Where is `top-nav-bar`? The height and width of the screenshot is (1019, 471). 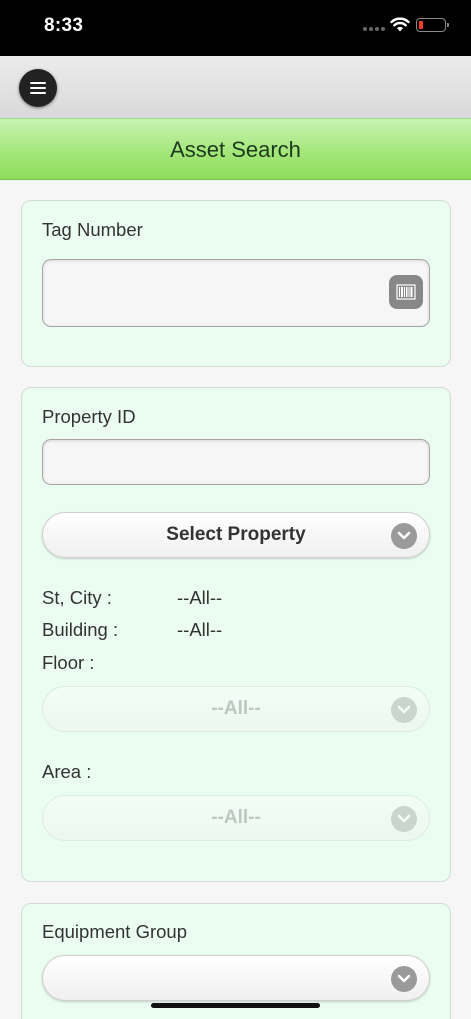
top-nav-bar is located at coordinates (235, 87).